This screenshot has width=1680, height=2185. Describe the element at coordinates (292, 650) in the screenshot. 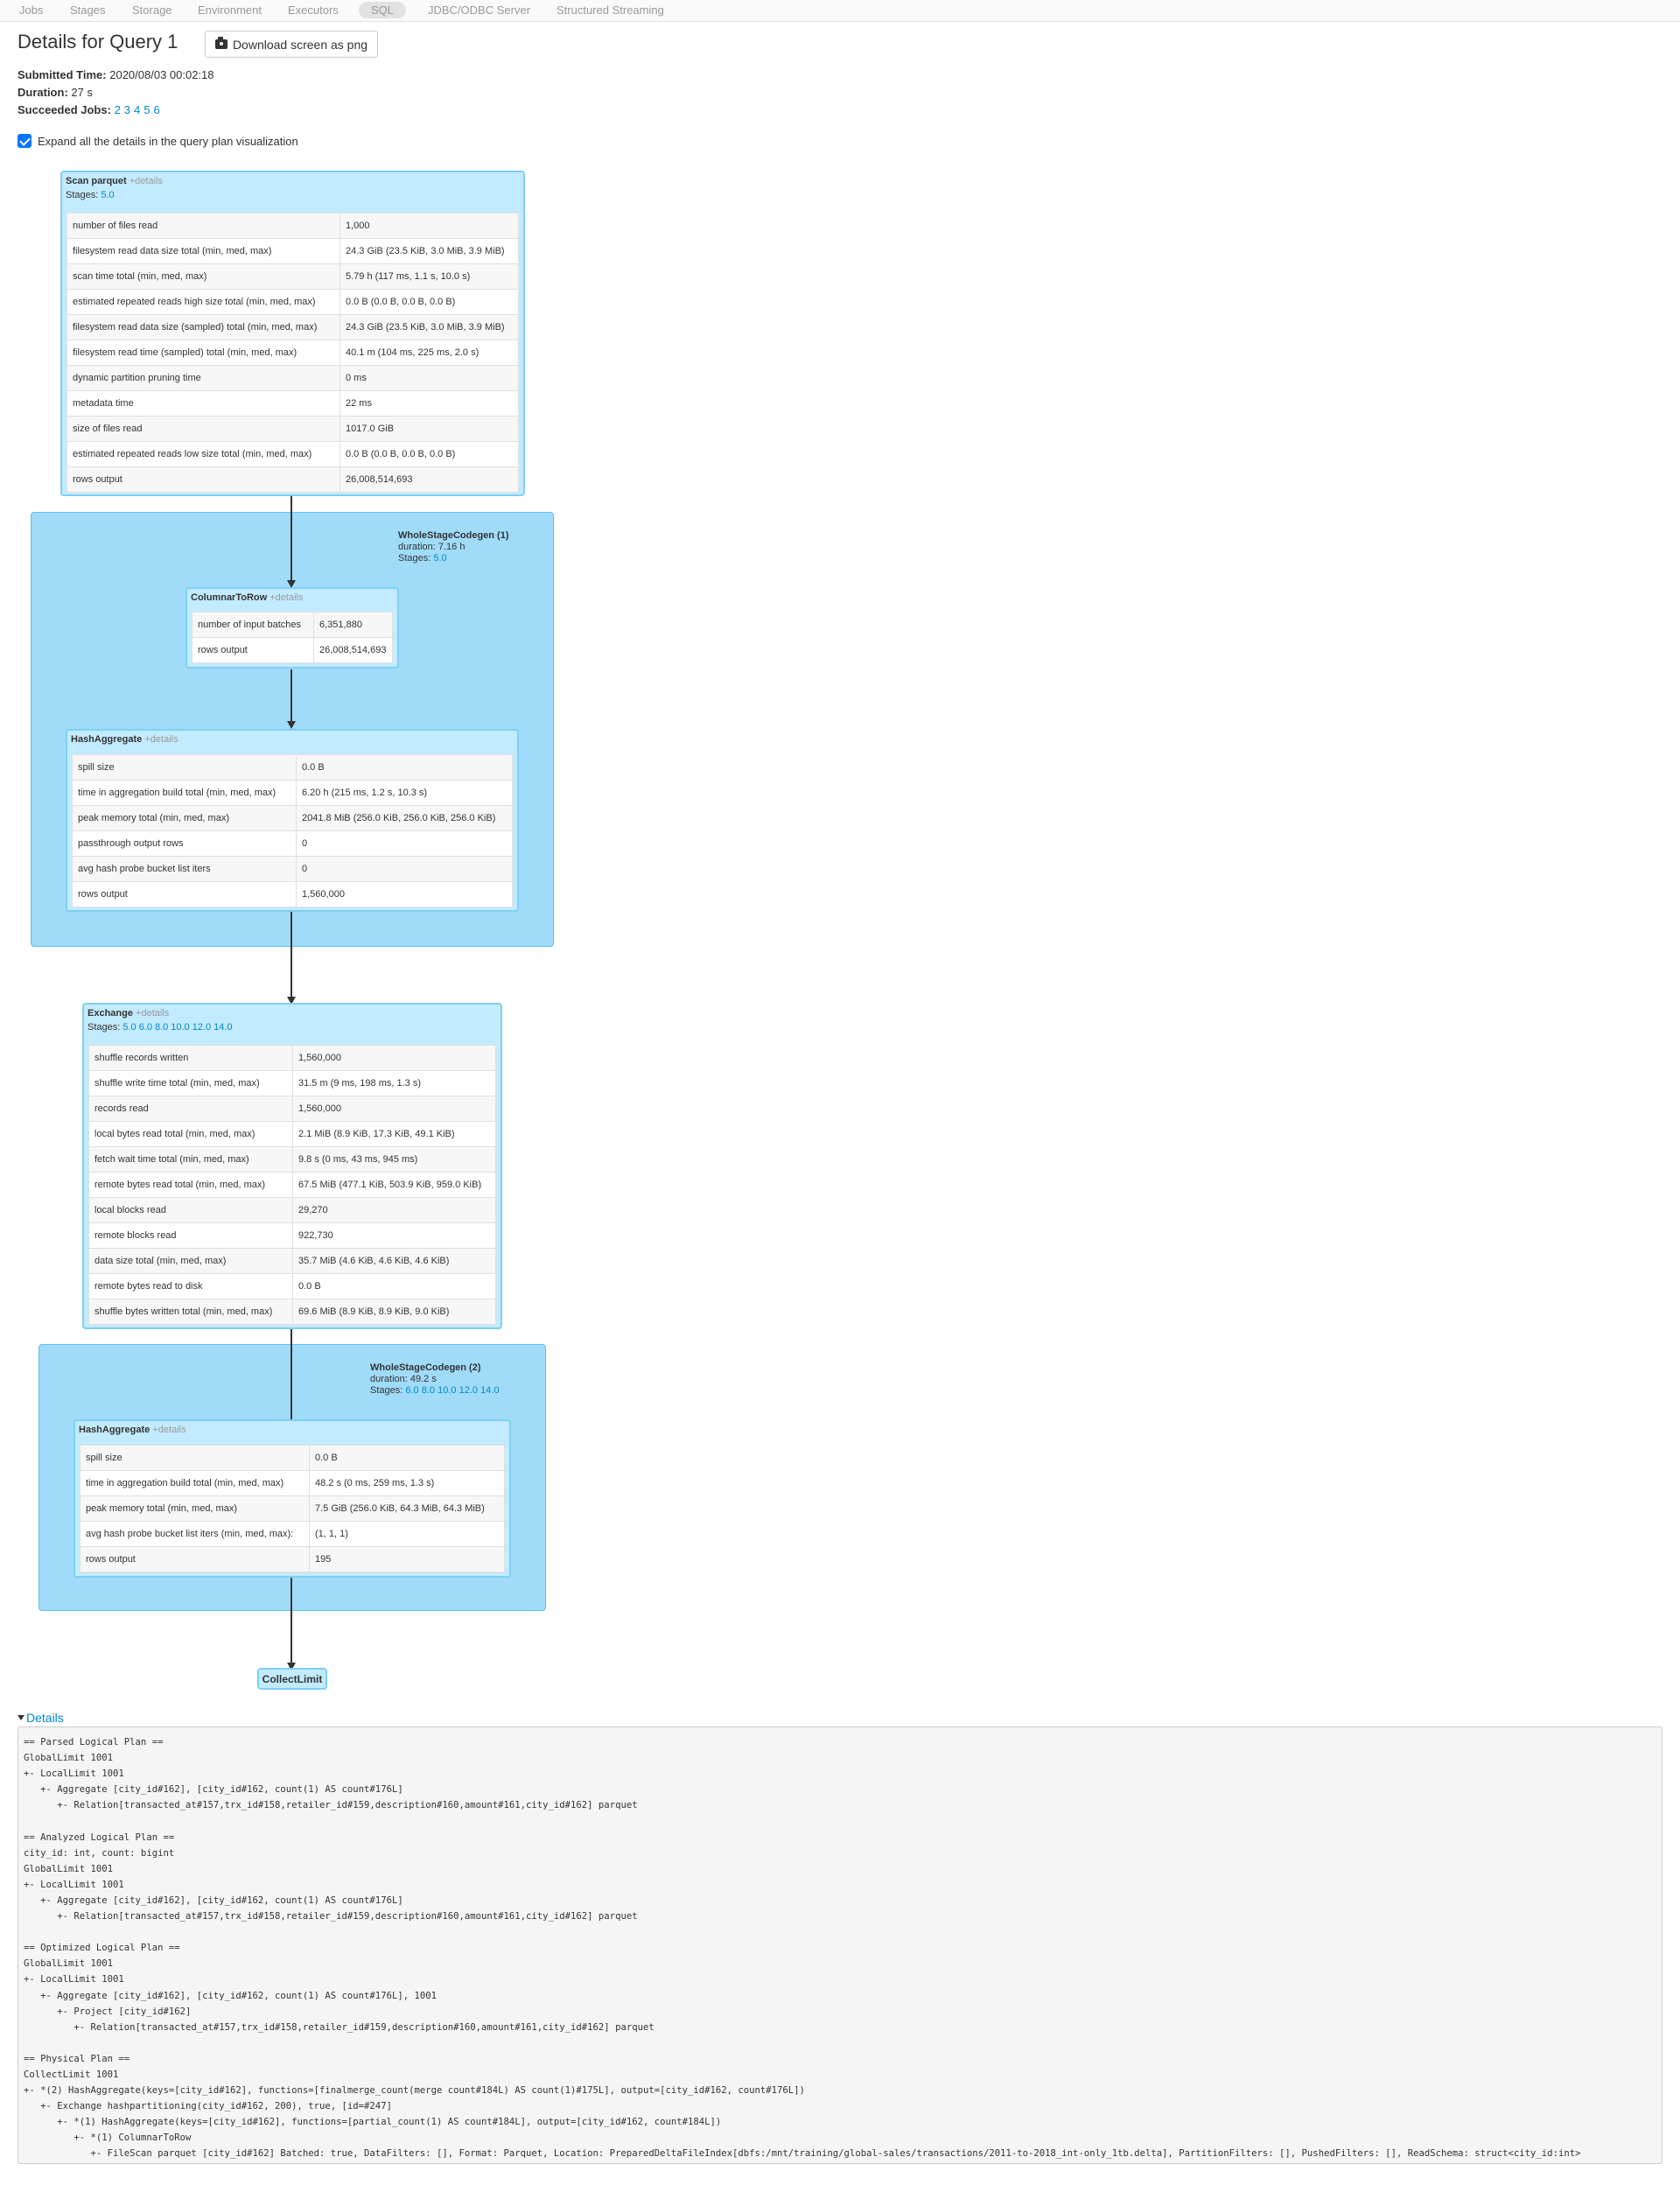

I see `metric-row: rows output 26,008,514,693` at that location.